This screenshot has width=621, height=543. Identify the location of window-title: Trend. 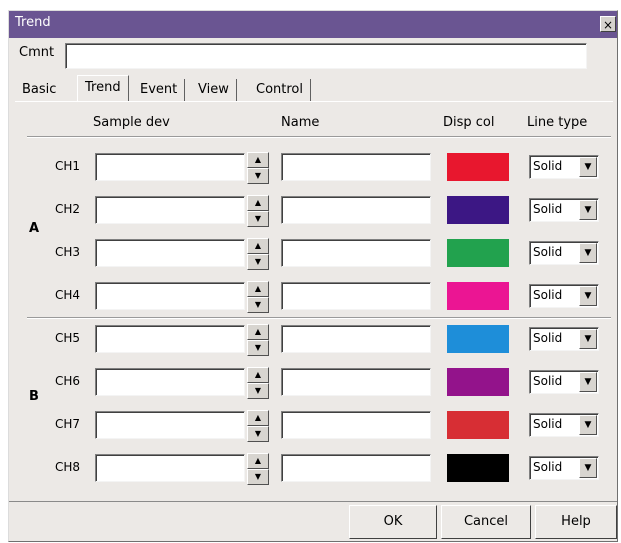
(33, 22).